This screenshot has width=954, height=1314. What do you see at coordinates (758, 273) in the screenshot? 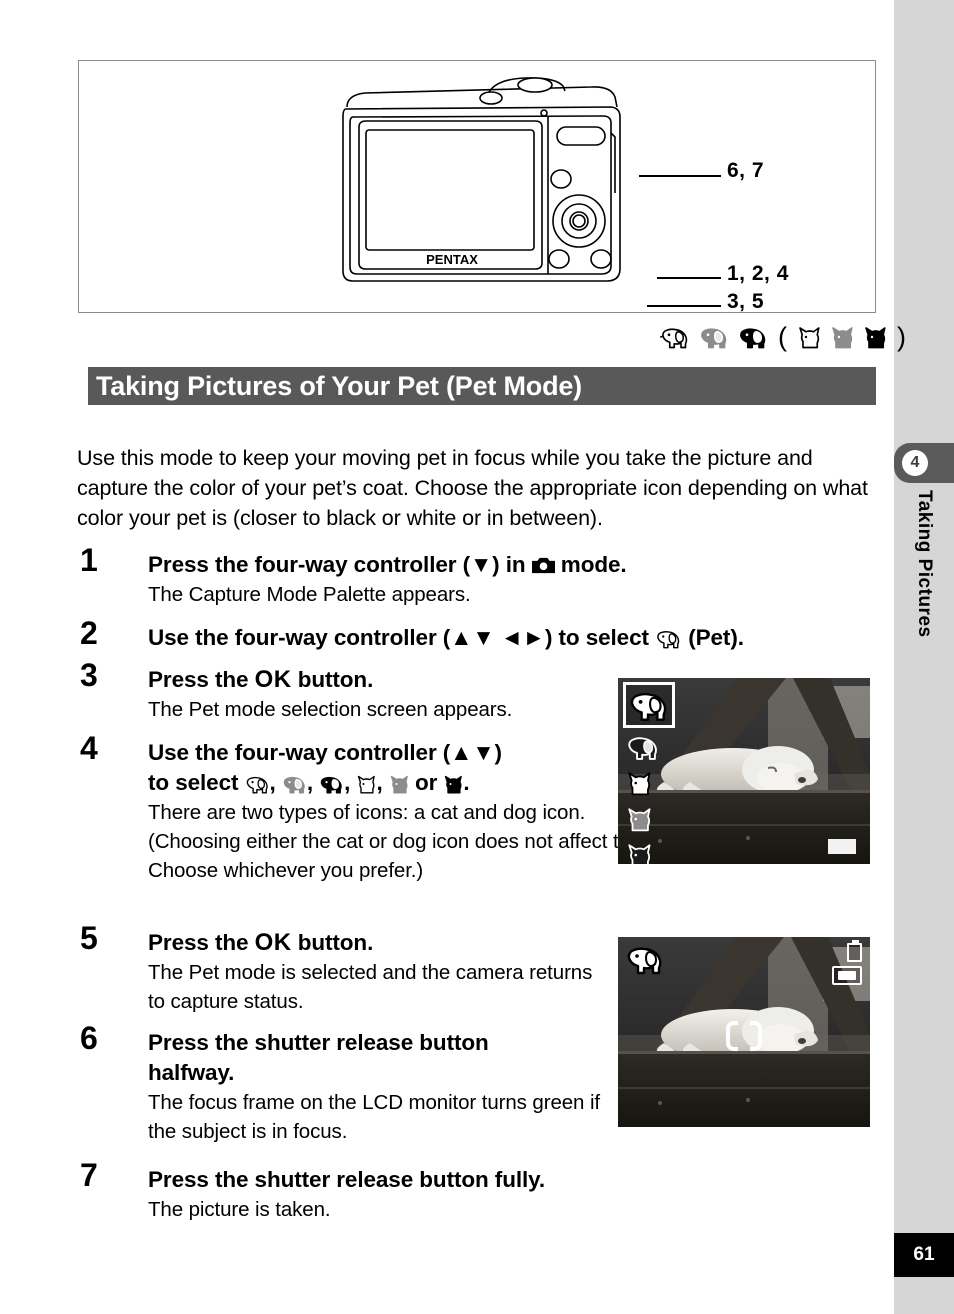
I see `callout-four-way: 1, 2, 4` at bounding box center [758, 273].